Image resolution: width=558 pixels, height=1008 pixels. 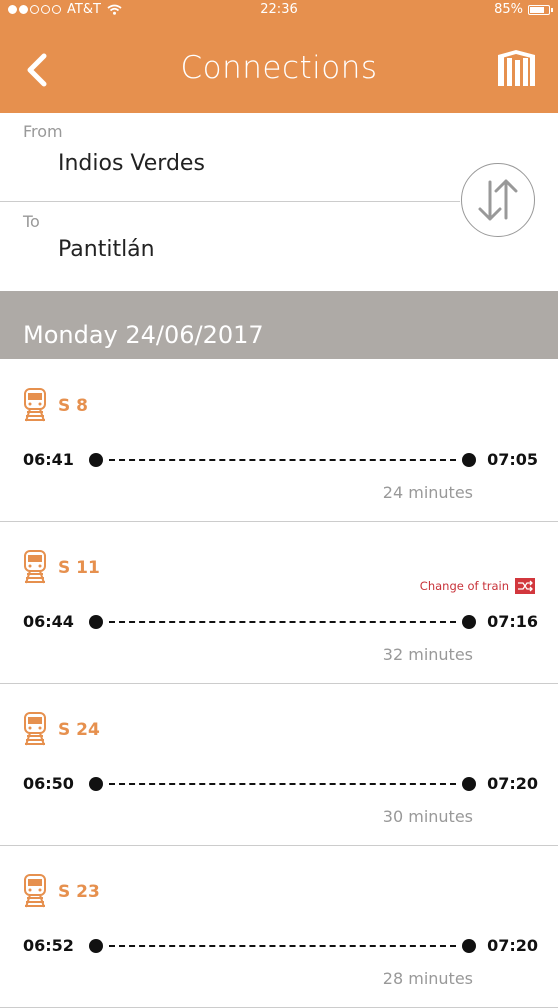 I want to click on from-label: From, so click(x=43, y=131).